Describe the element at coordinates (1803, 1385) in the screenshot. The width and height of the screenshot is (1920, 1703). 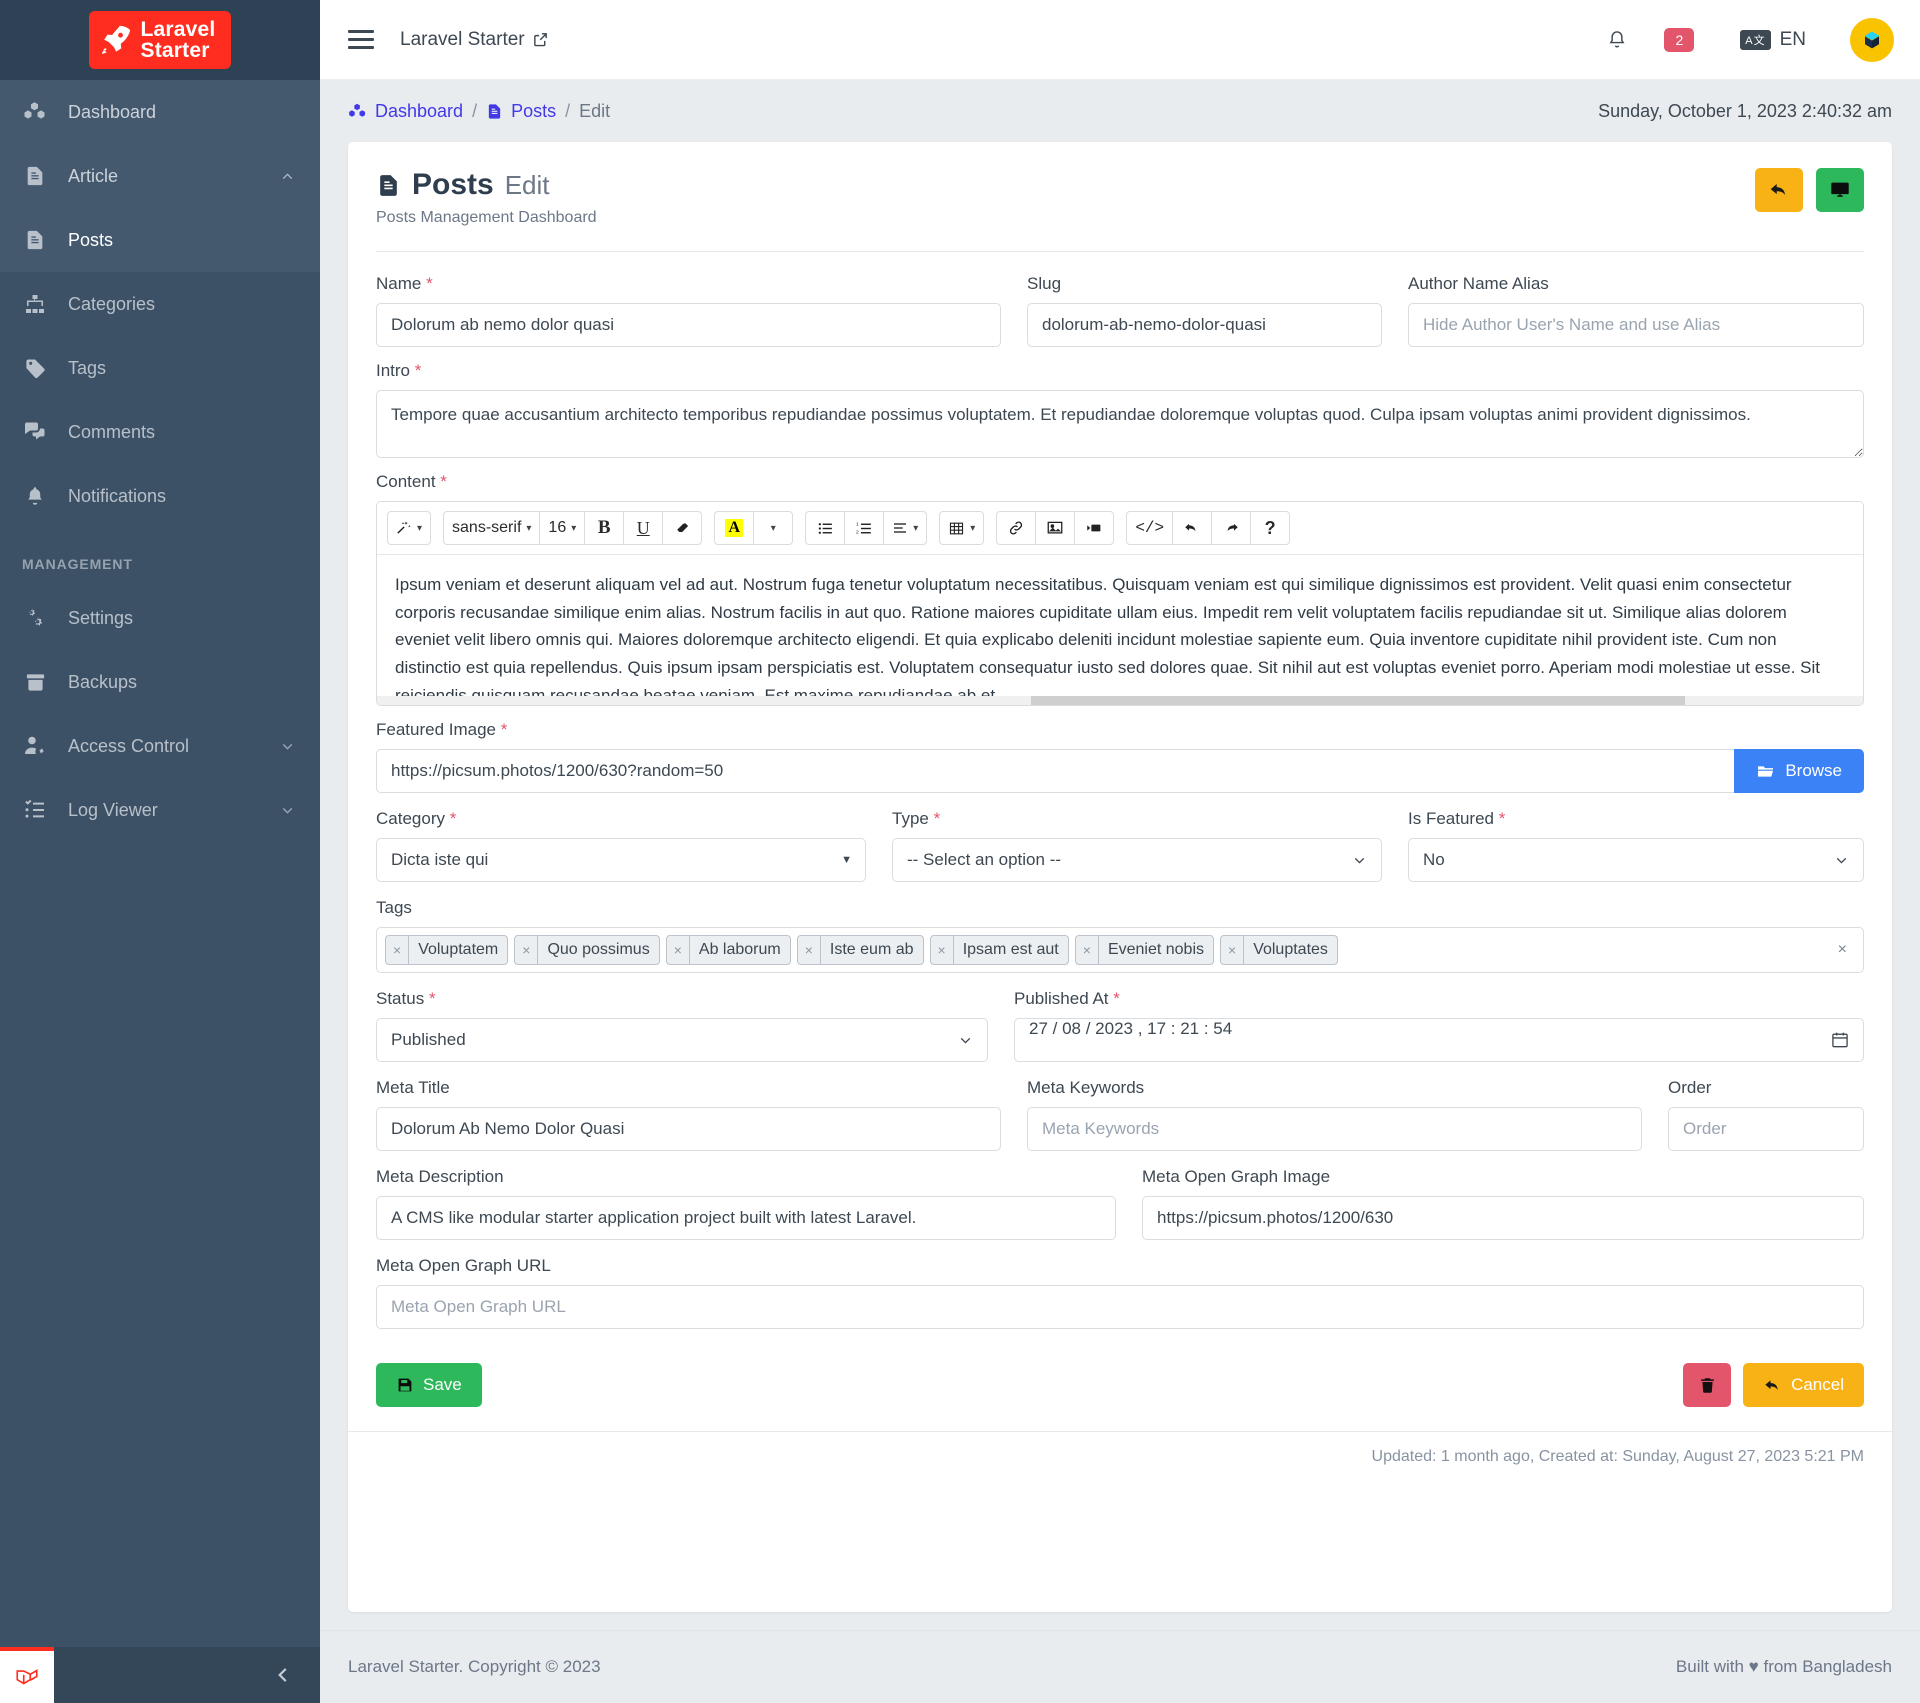
I see `cancel-button: Cancel` at that location.